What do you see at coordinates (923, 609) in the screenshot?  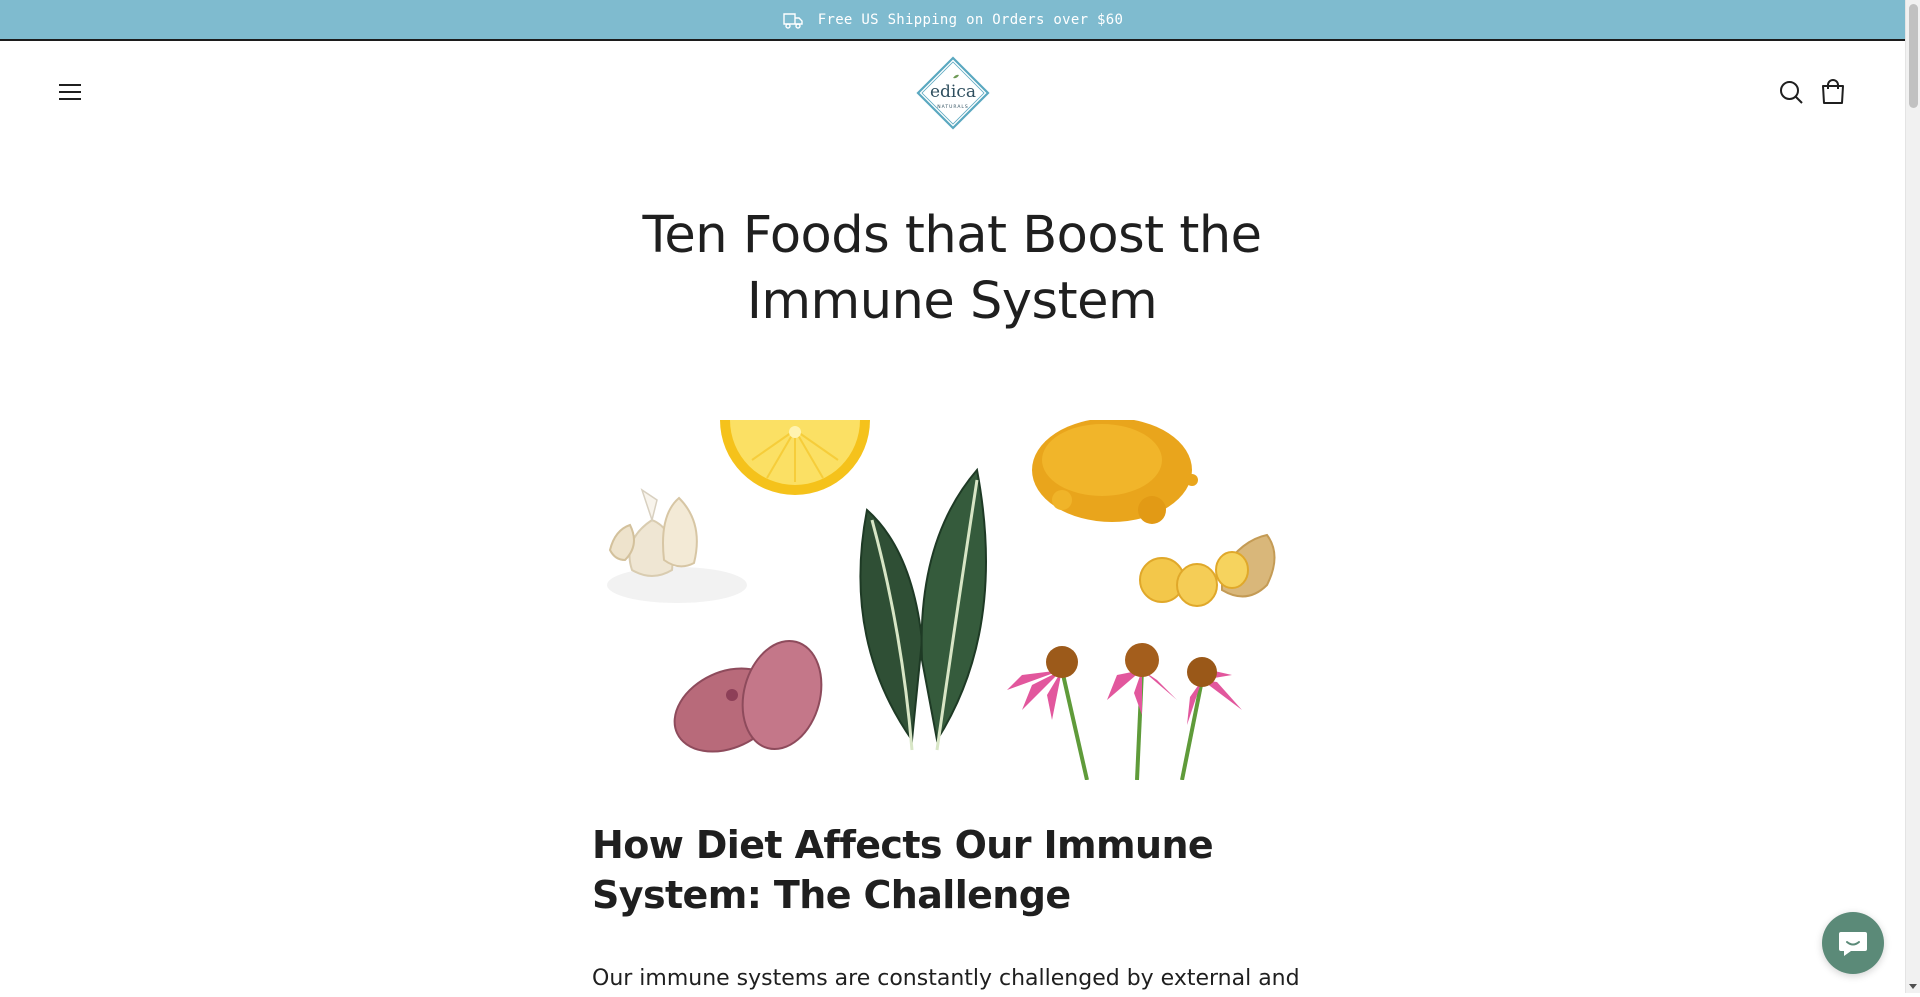 I see `kale-leaves` at bounding box center [923, 609].